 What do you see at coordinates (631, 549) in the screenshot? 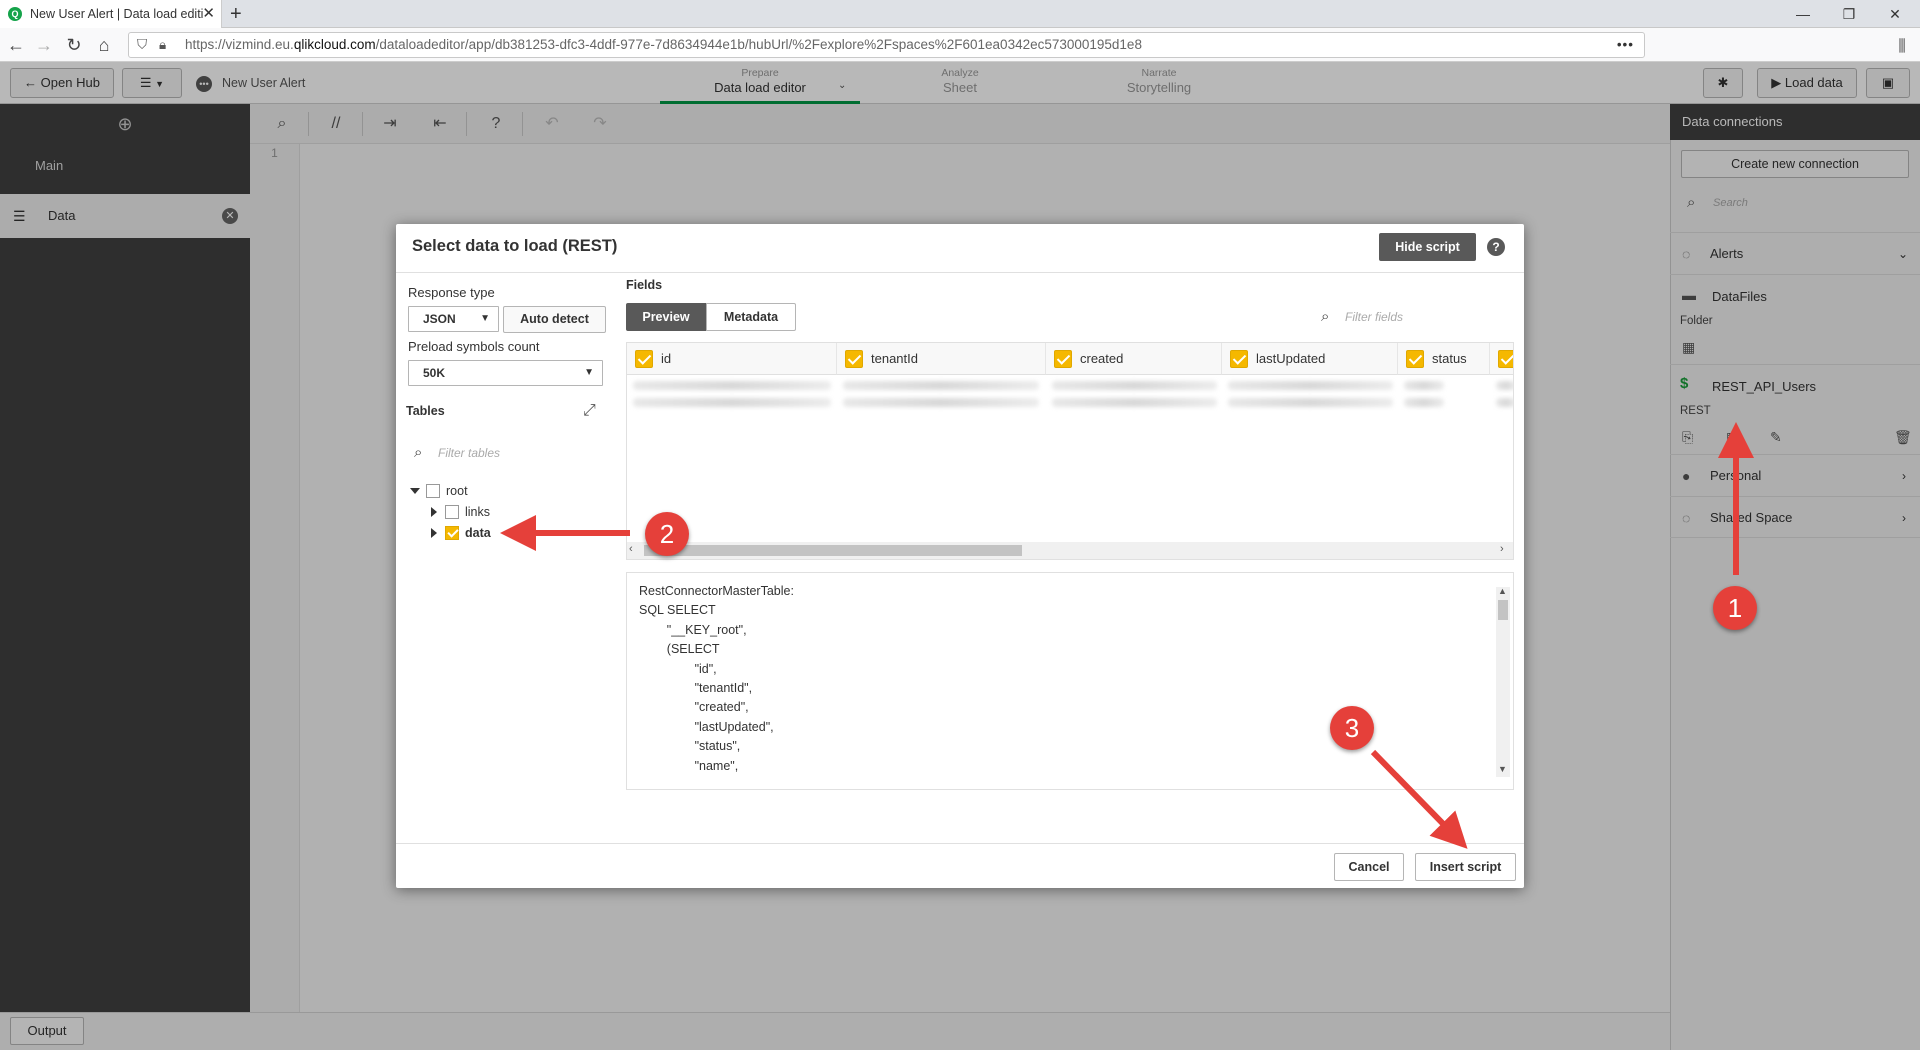
I see `scroll-left-icon: ‹` at bounding box center [631, 549].